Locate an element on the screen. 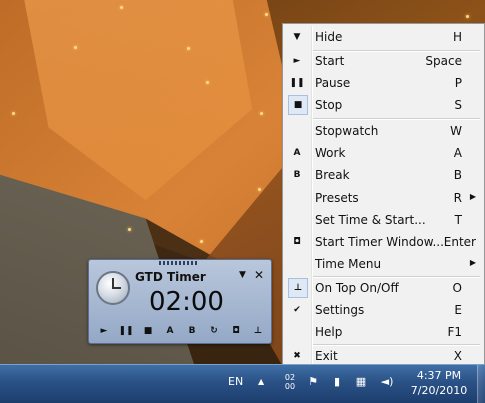 The height and width of the screenshot is (403, 485). drag-handle is located at coordinates (179, 263).